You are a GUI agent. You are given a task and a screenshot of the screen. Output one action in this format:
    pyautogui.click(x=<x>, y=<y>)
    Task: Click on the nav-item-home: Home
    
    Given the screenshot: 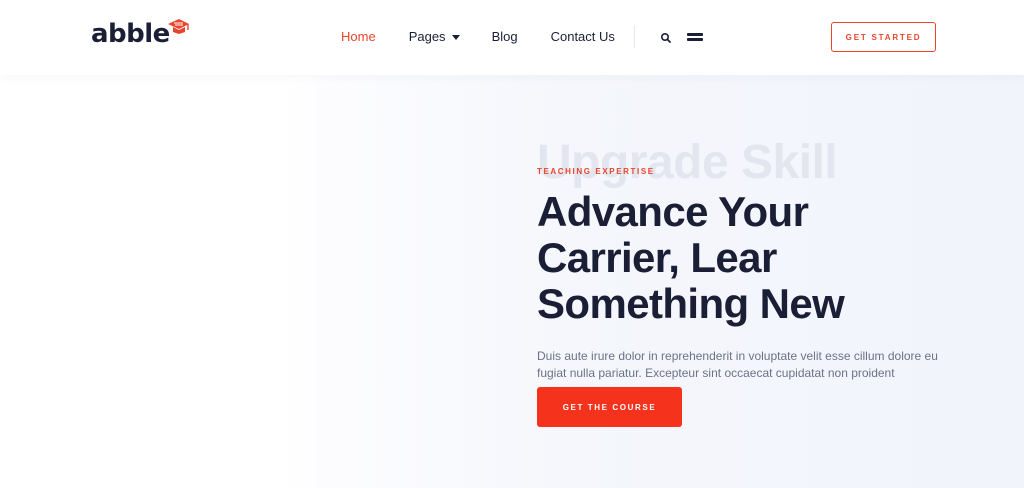 What is the action you would take?
    pyautogui.click(x=358, y=37)
    